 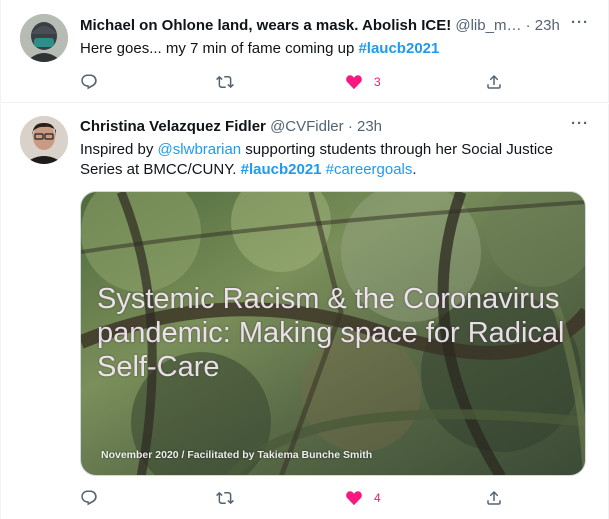 What do you see at coordinates (363, 498) in the screenshot?
I see `like-button: 4` at bounding box center [363, 498].